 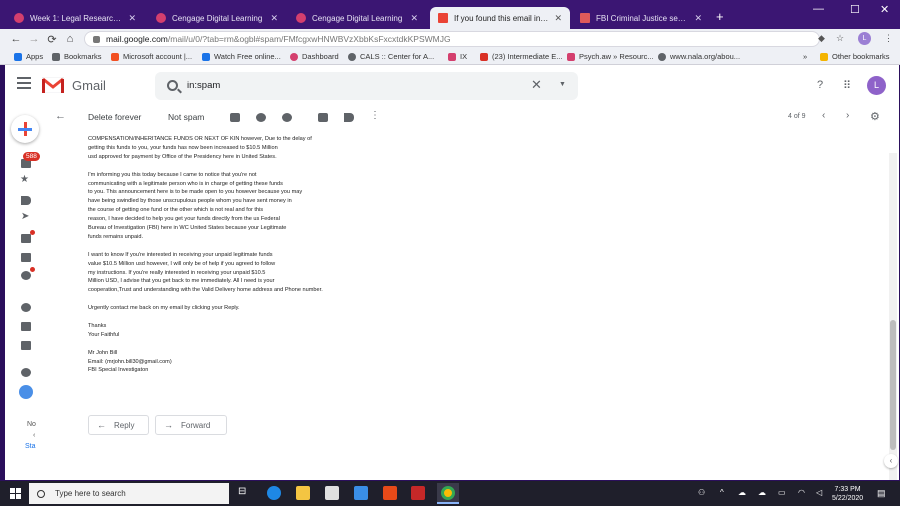 I want to click on mcafee-icon, so click(x=418, y=493).